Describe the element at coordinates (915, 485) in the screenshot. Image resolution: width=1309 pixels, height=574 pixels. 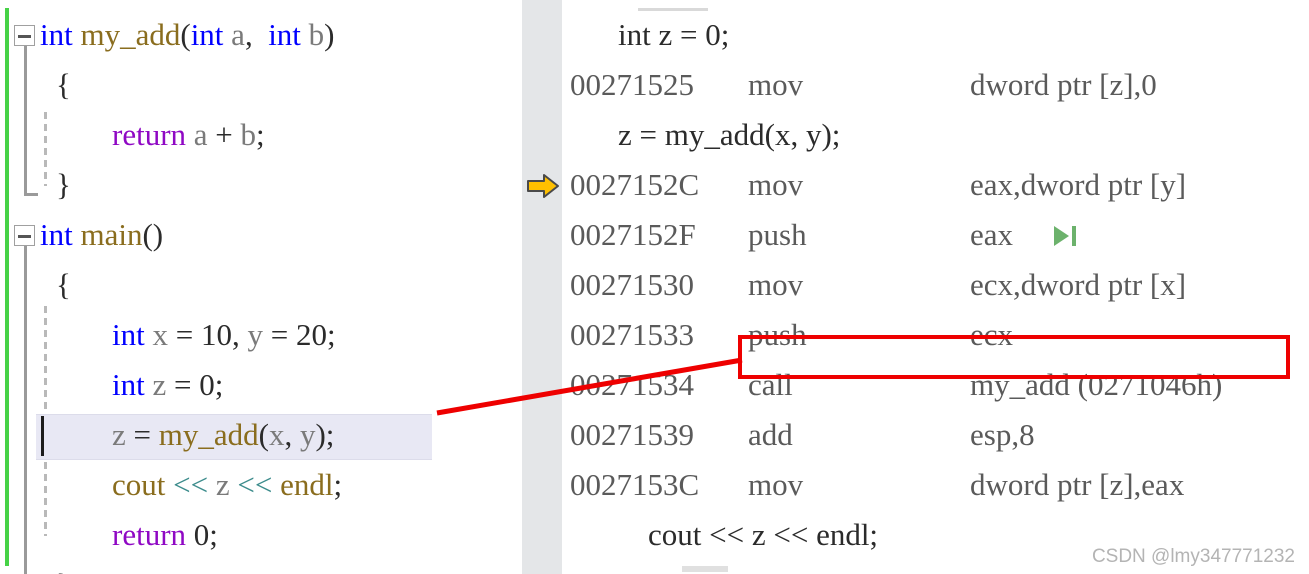
I see `disassembly-row: 0027153C mov dword ptr [z],eax` at that location.